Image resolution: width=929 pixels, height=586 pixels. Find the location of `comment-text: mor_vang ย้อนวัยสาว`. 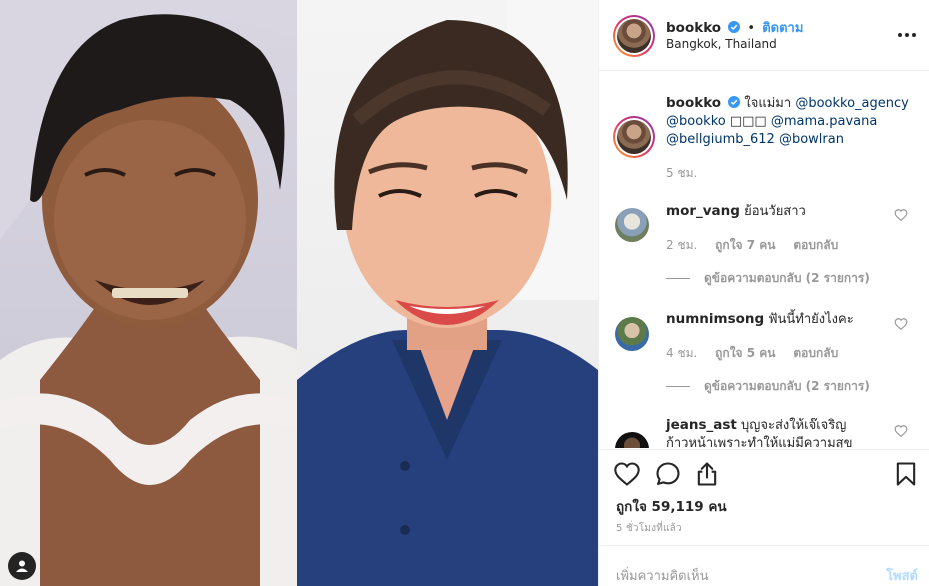

comment-text: mor_vang ย้อนวัยสาว is located at coordinates (781, 211).